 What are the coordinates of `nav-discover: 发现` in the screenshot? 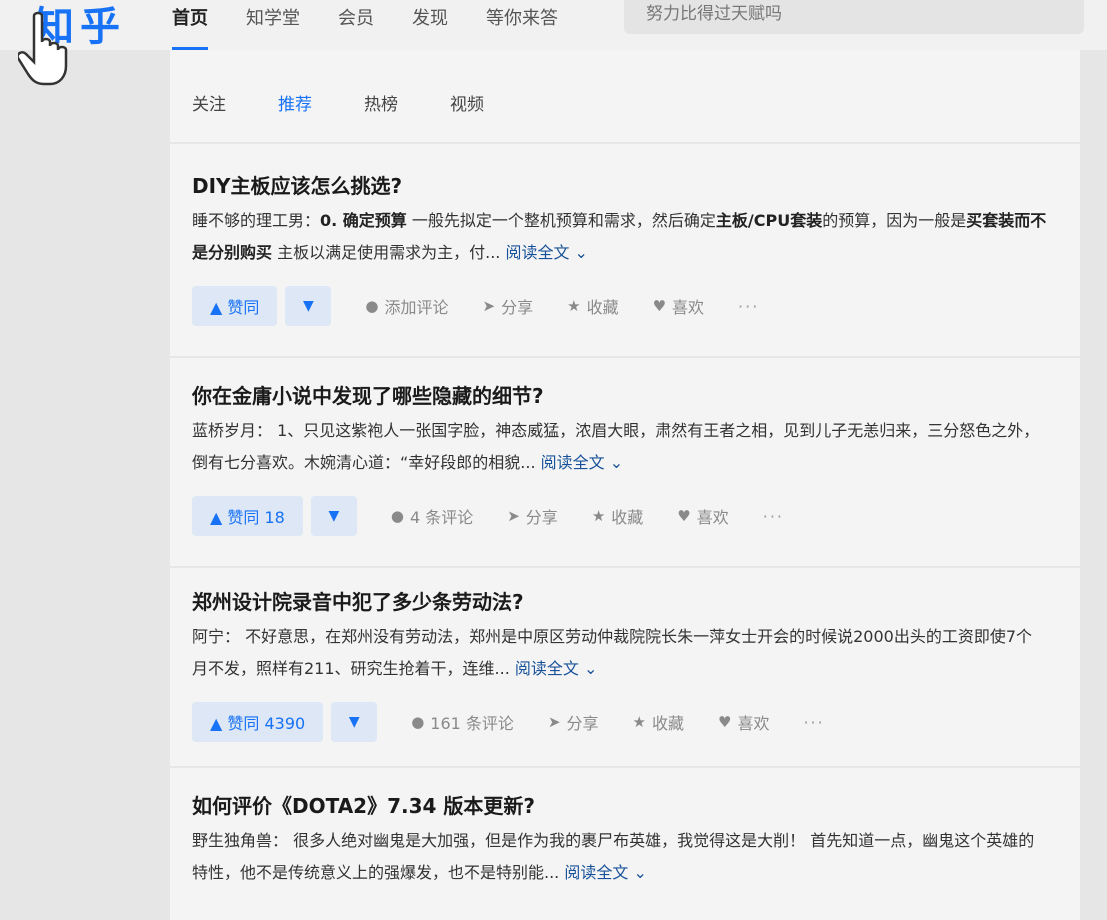 It's located at (430, 17).